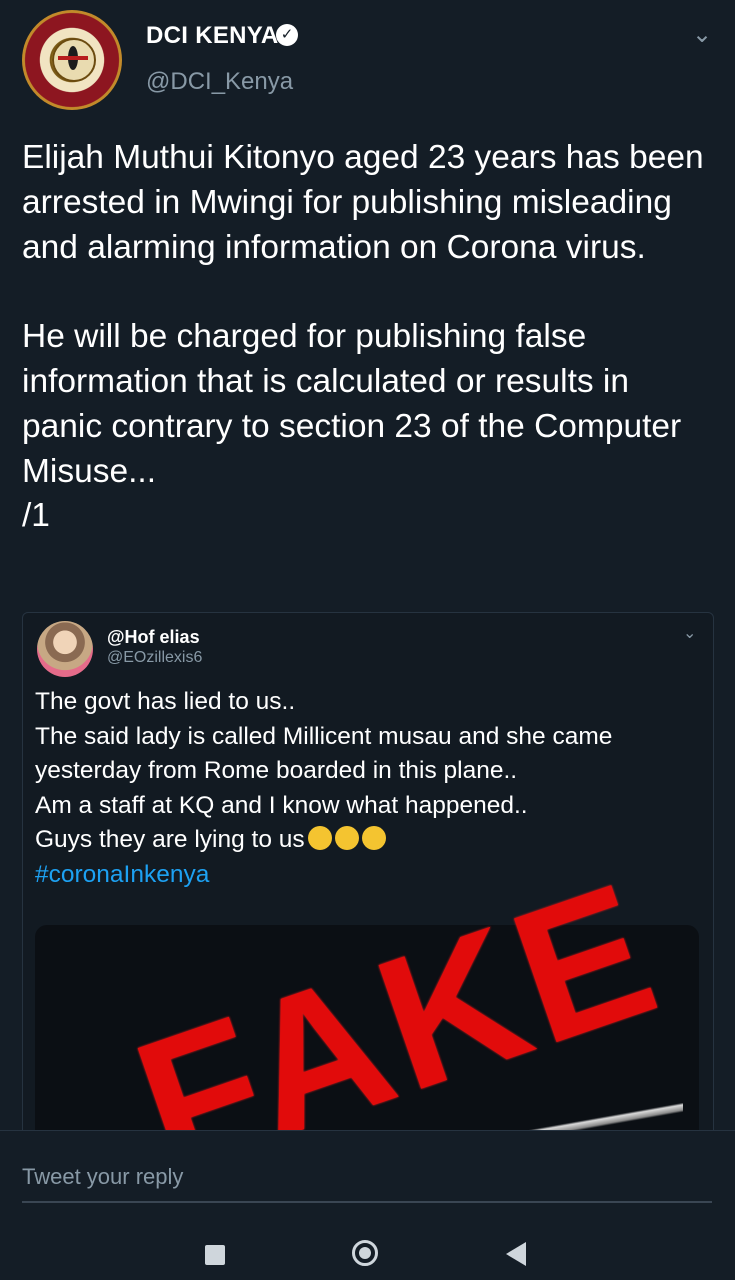  Describe the element at coordinates (516, 1254) in the screenshot. I see `back-icon` at that location.